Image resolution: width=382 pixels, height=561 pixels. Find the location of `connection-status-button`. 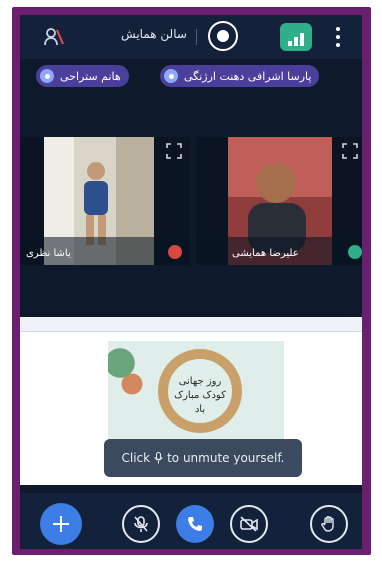

connection-status-button is located at coordinates (296, 37).